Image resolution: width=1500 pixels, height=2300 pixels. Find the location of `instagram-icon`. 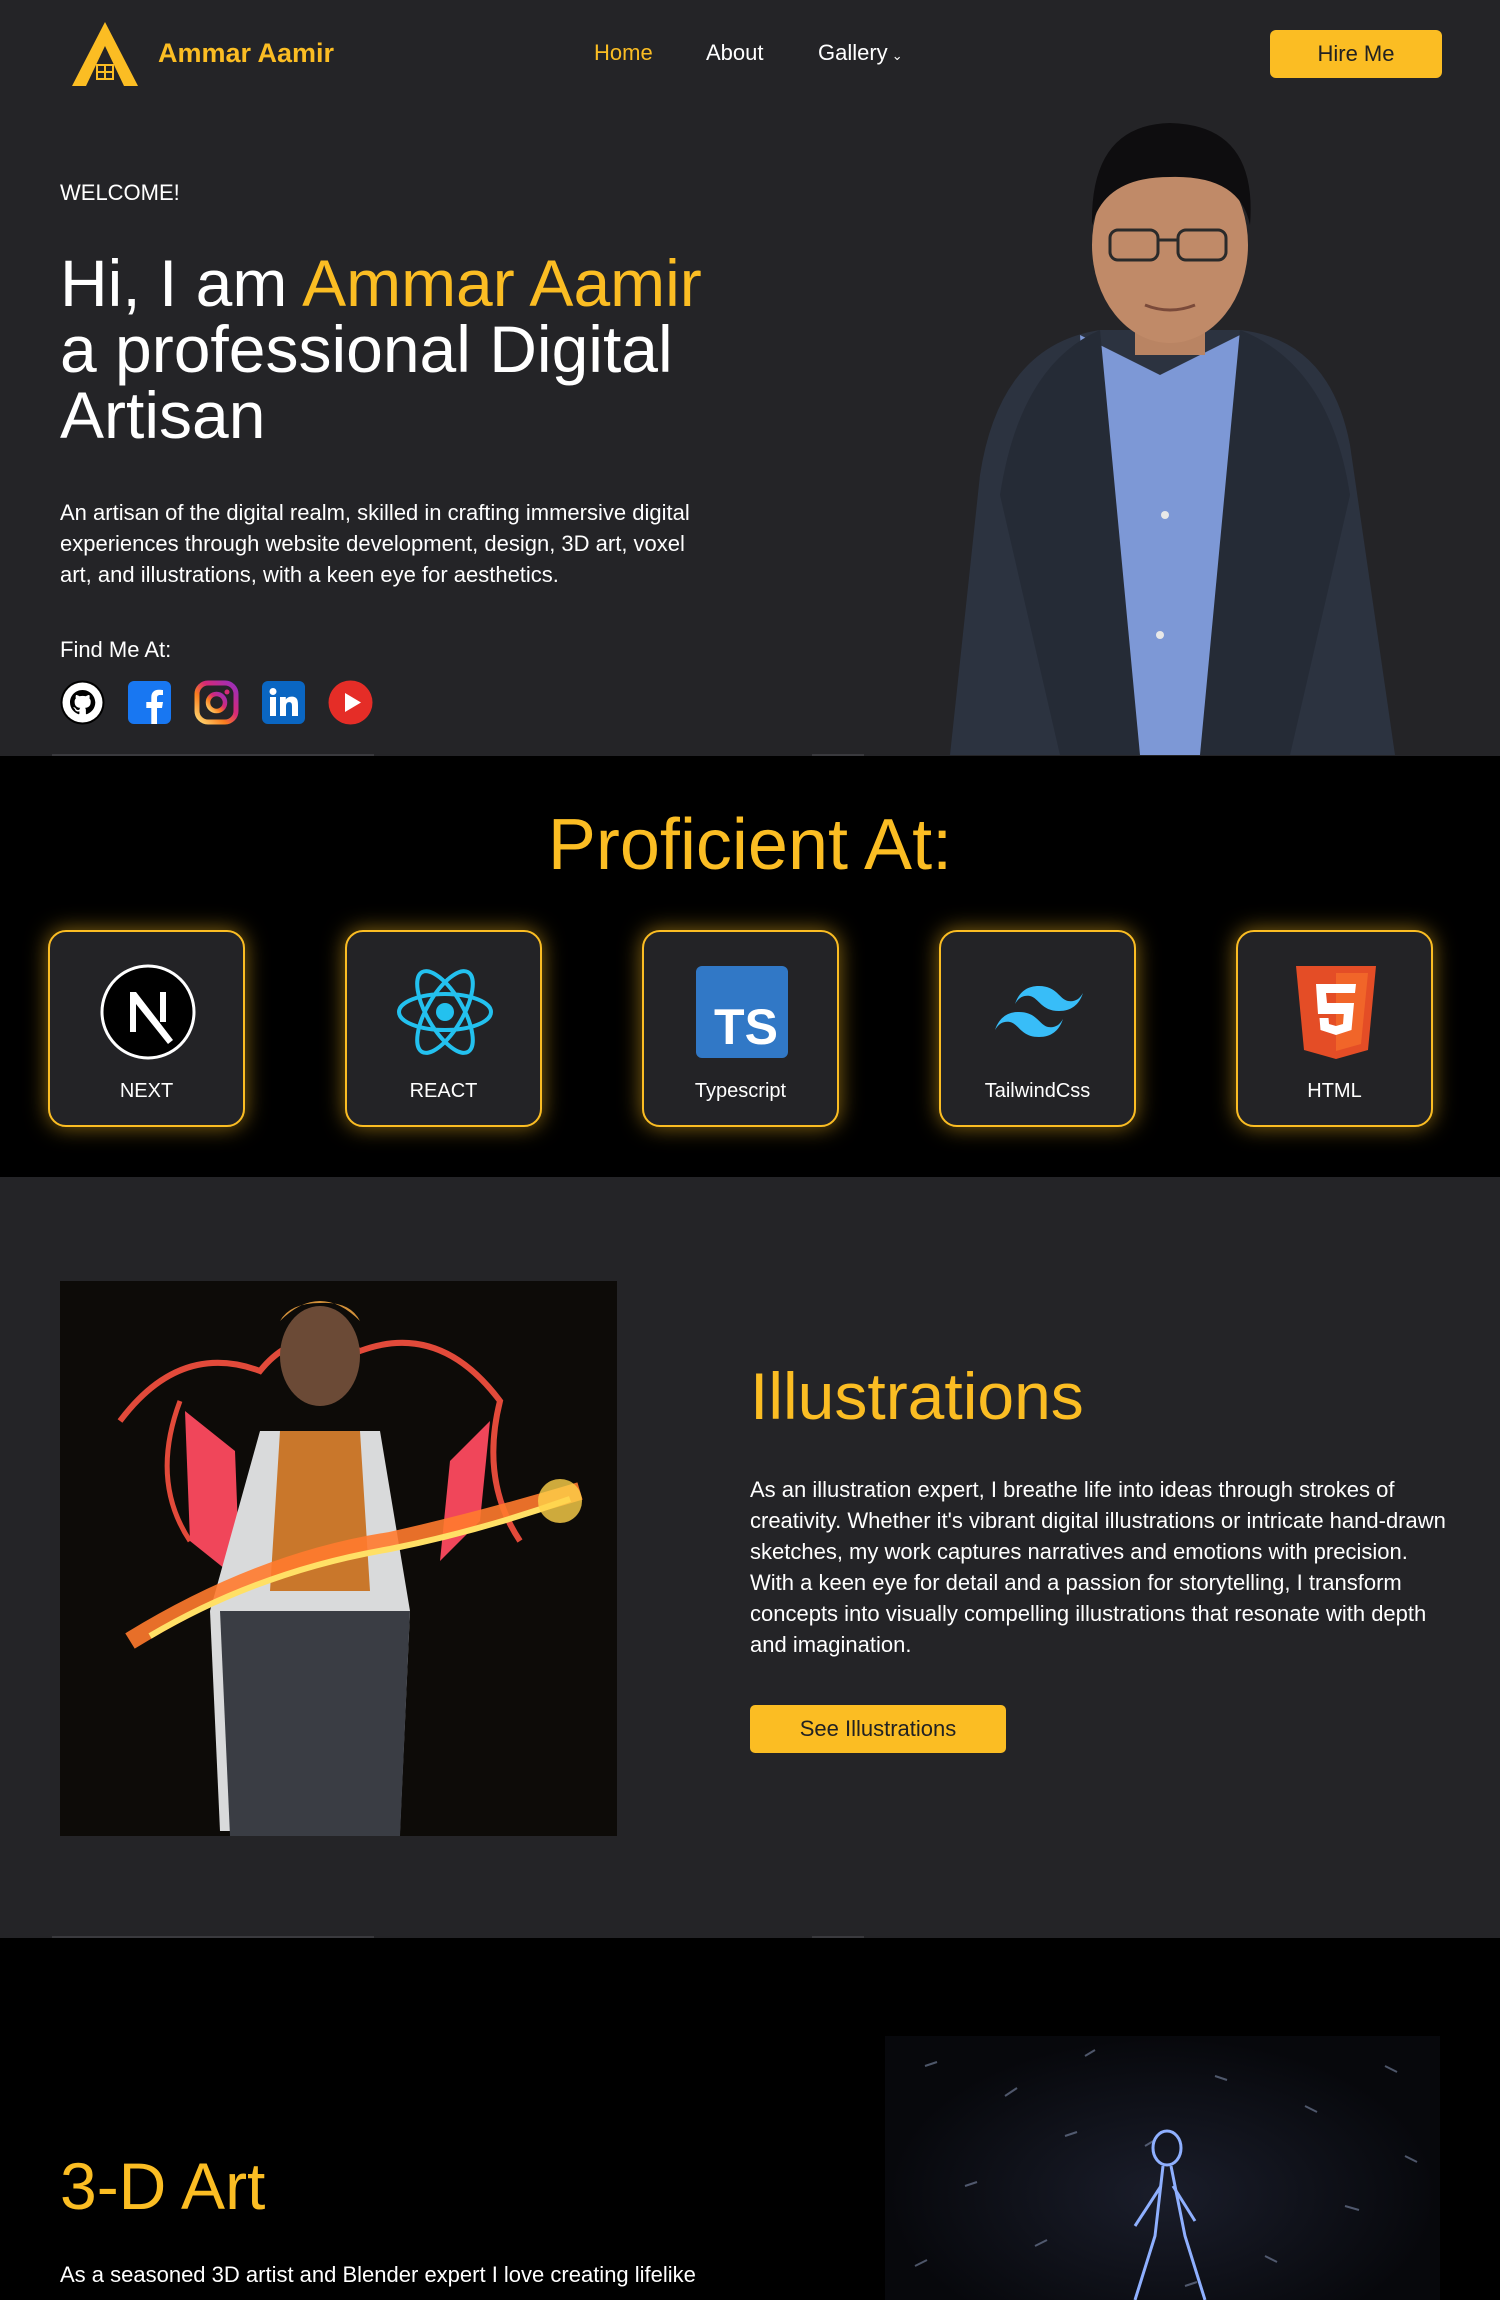

instagram-icon is located at coordinates (216, 702).